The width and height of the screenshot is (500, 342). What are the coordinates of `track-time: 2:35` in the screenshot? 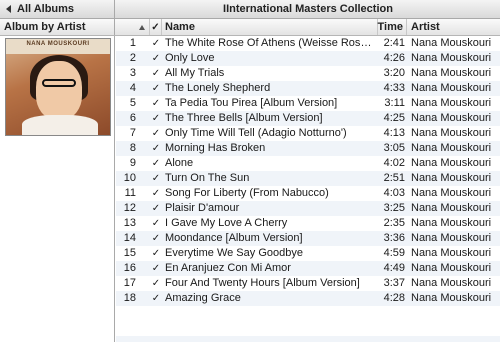 It's located at (394, 223).